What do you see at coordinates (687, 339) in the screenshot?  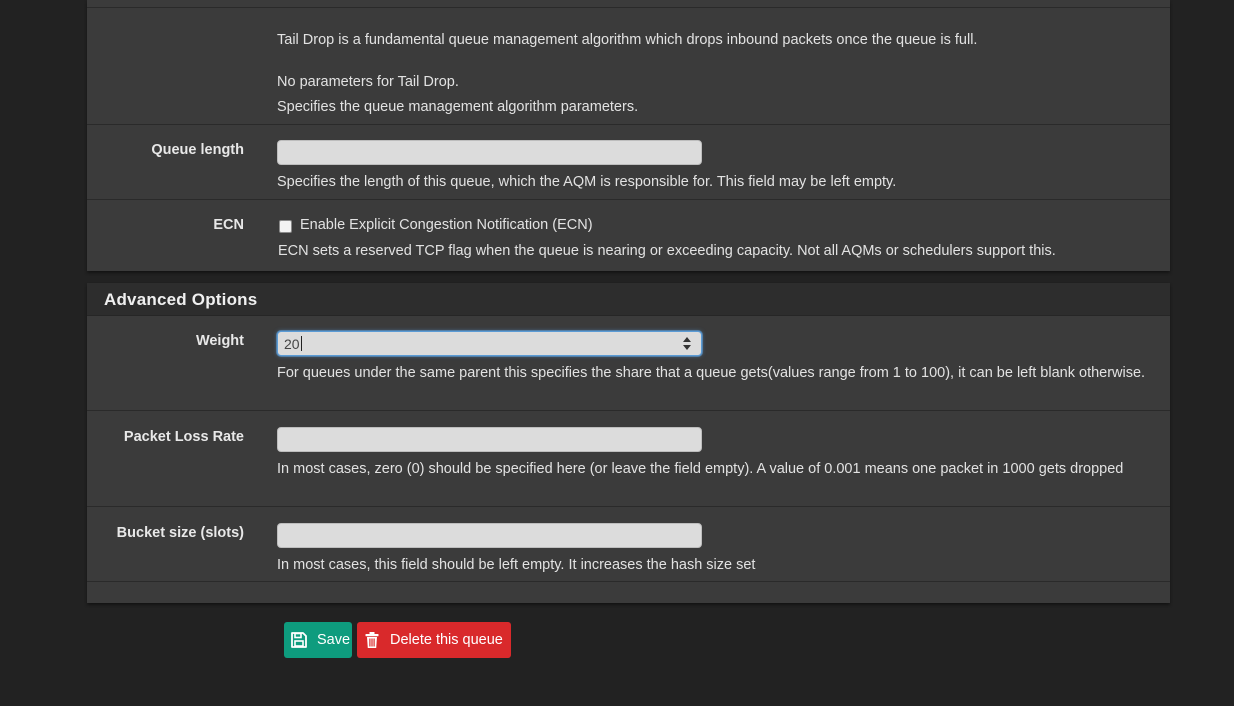 I see `spinner-up-icon` at bounding box center [687, 339].